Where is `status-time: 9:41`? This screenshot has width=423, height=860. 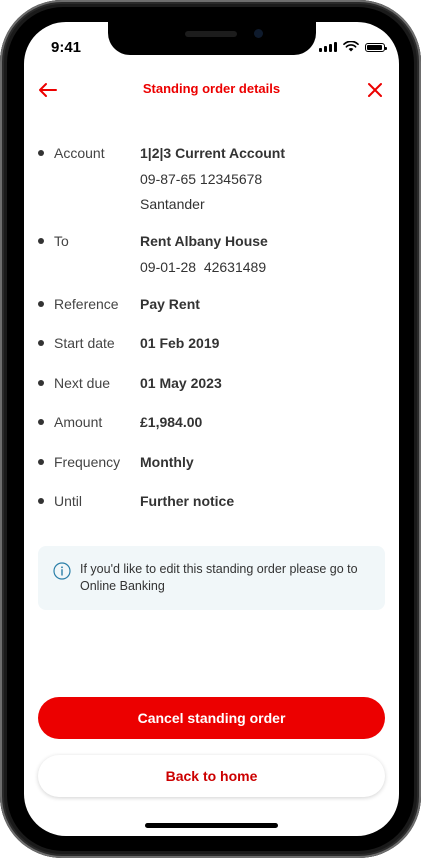
status-time: 9:41 is located at coordinates (66, 47).